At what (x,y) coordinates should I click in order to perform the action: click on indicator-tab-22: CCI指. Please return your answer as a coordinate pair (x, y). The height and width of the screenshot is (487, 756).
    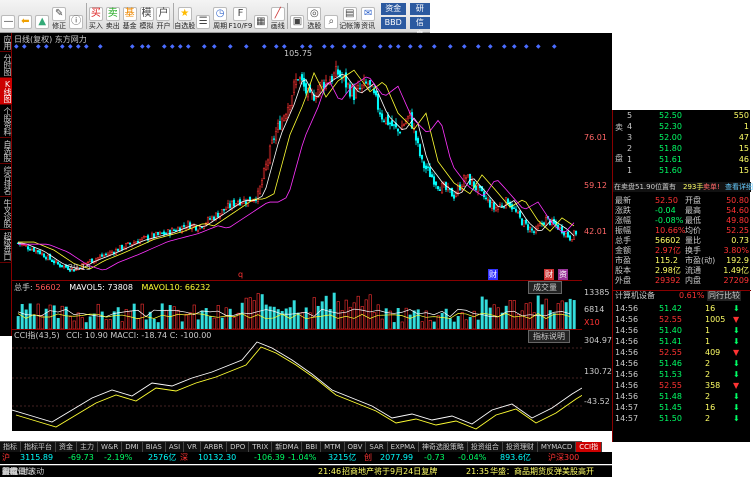
    Looking at the image, I should click on (589, 447).